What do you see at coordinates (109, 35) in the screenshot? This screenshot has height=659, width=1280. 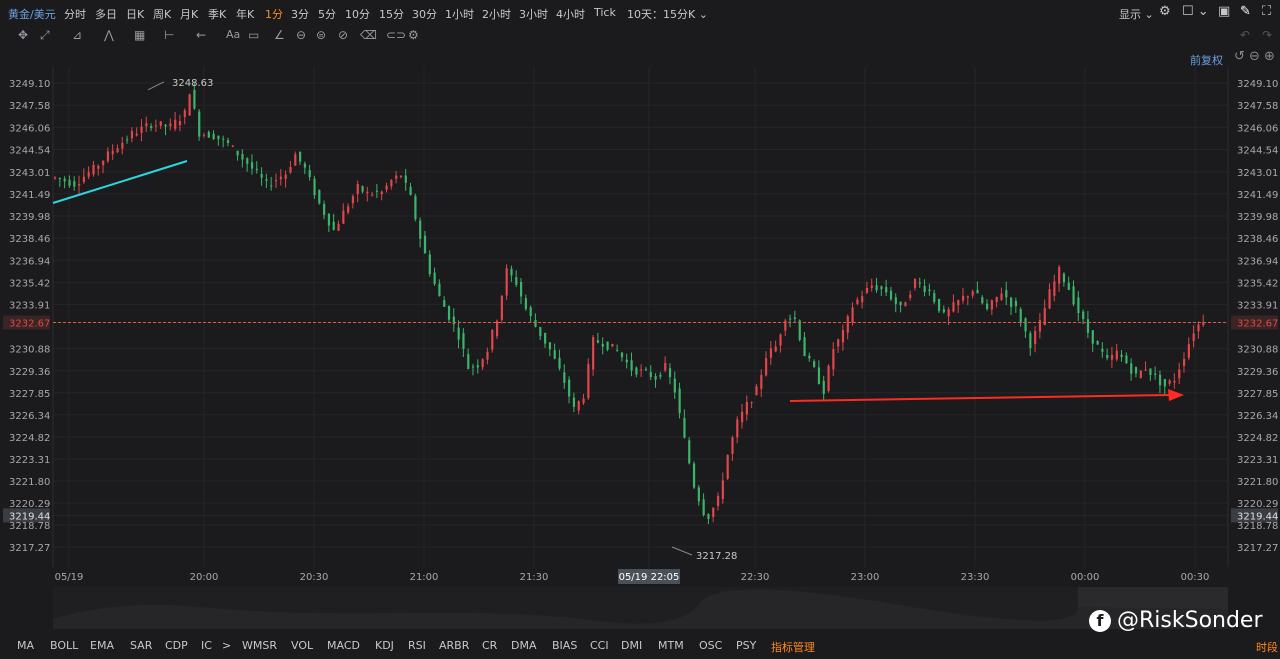 I see `wave-tool-icon: ⋀` at bounding box center [109, 35].